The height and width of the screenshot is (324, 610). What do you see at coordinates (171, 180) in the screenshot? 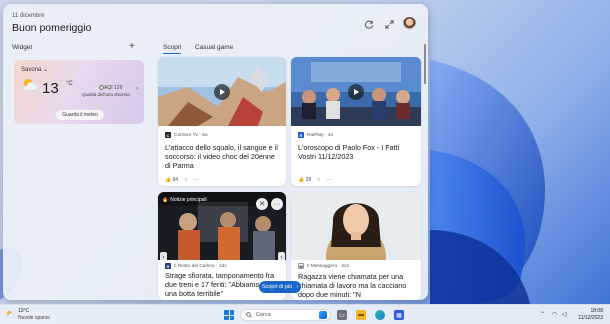
I see `like-icon: 👍 84` at bounding box center [171, 180].